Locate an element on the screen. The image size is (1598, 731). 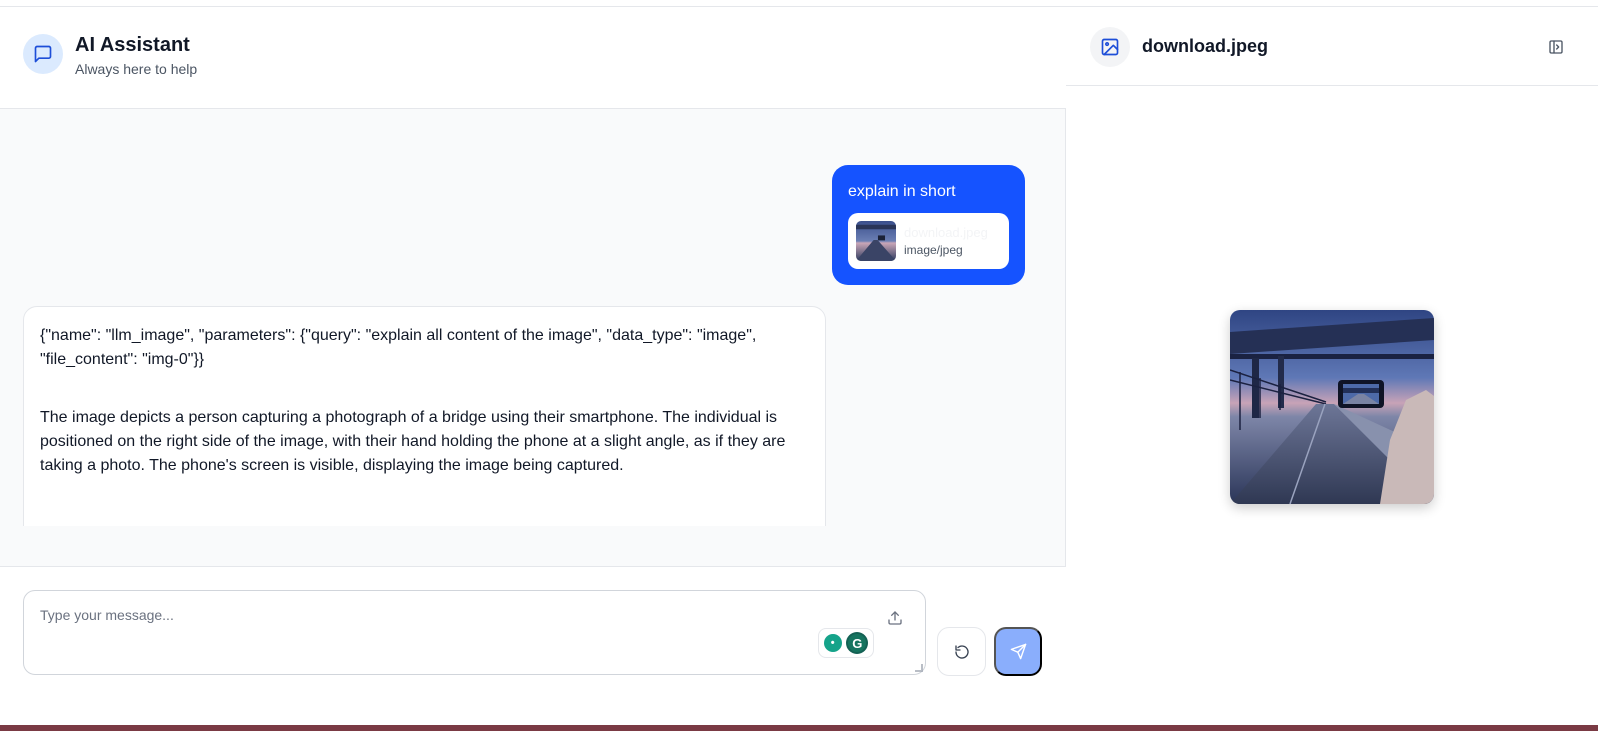
preview-image is located at coordinates (1332, 407).